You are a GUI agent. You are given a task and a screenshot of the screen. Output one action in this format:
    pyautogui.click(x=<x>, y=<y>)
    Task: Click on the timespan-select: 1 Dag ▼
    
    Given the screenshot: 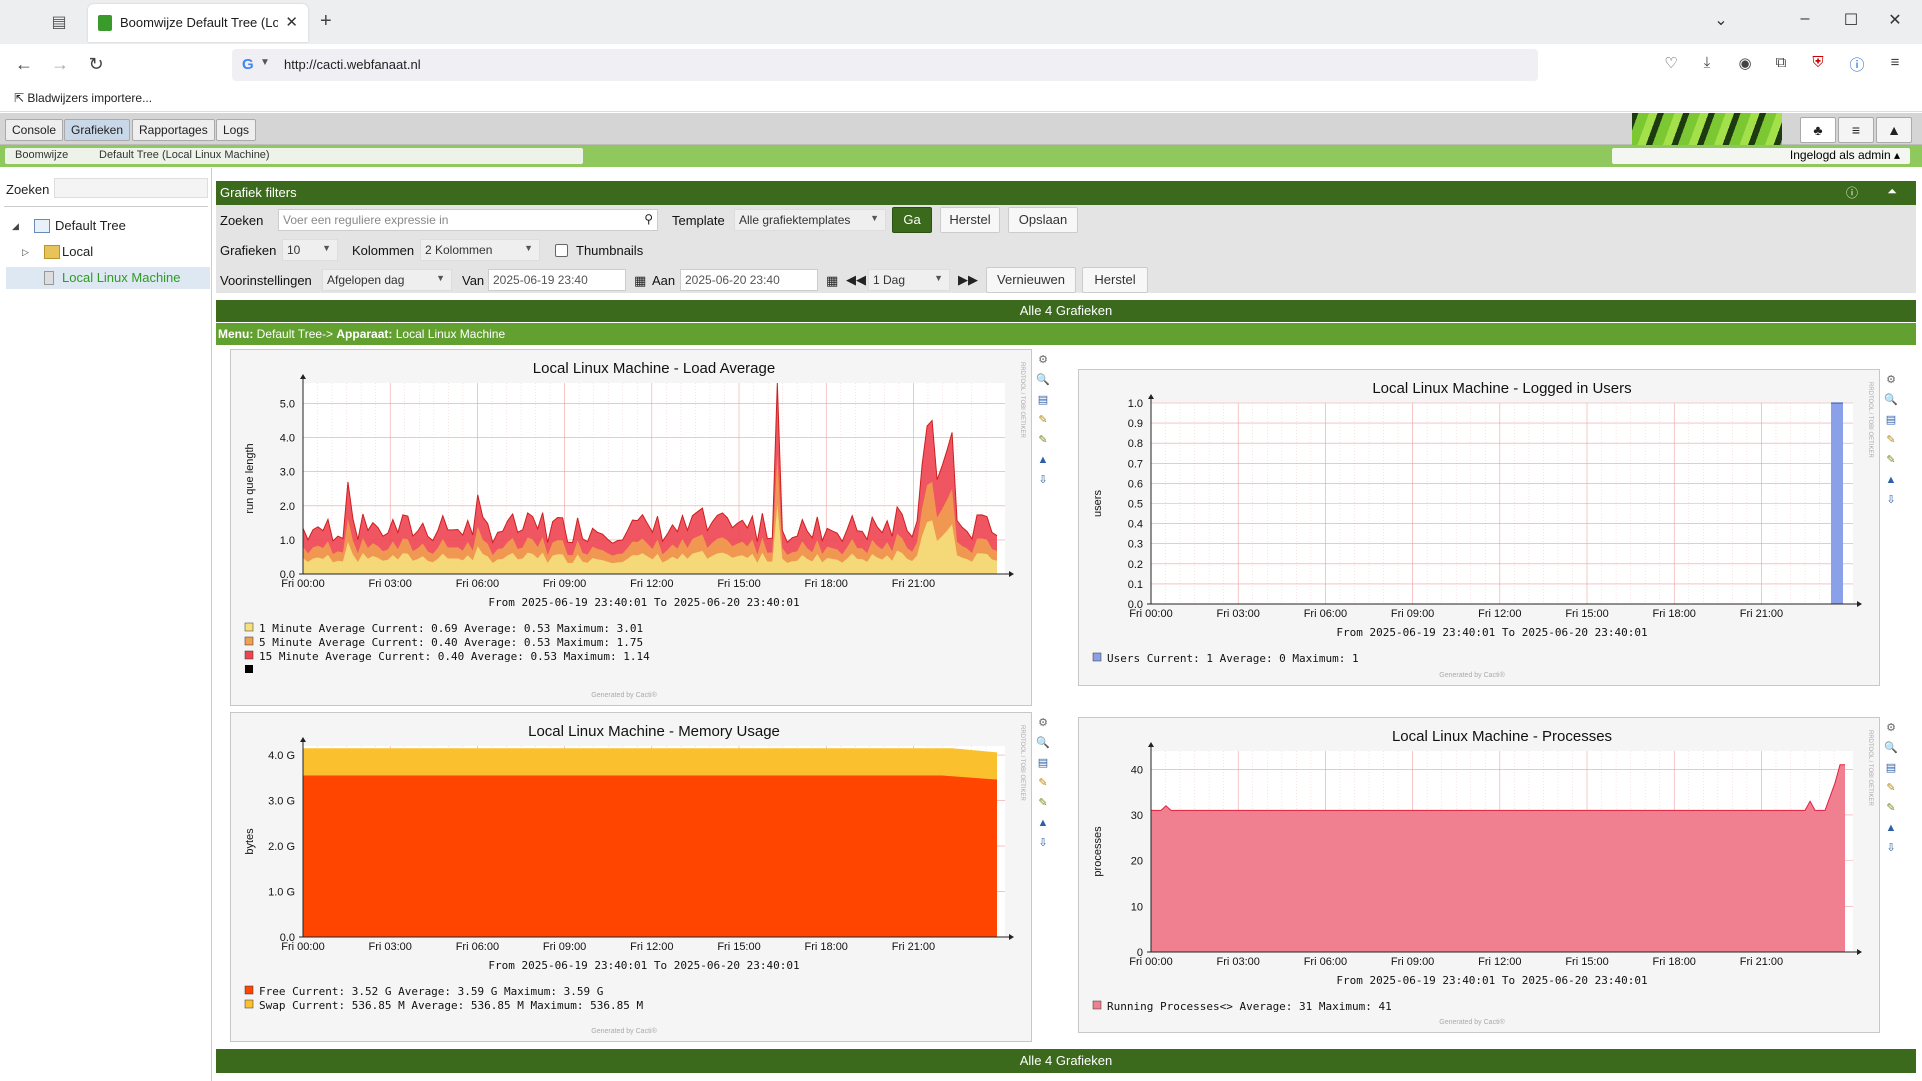 What is the action you would take?
    pyautogui.click(x=909, y=280)
    